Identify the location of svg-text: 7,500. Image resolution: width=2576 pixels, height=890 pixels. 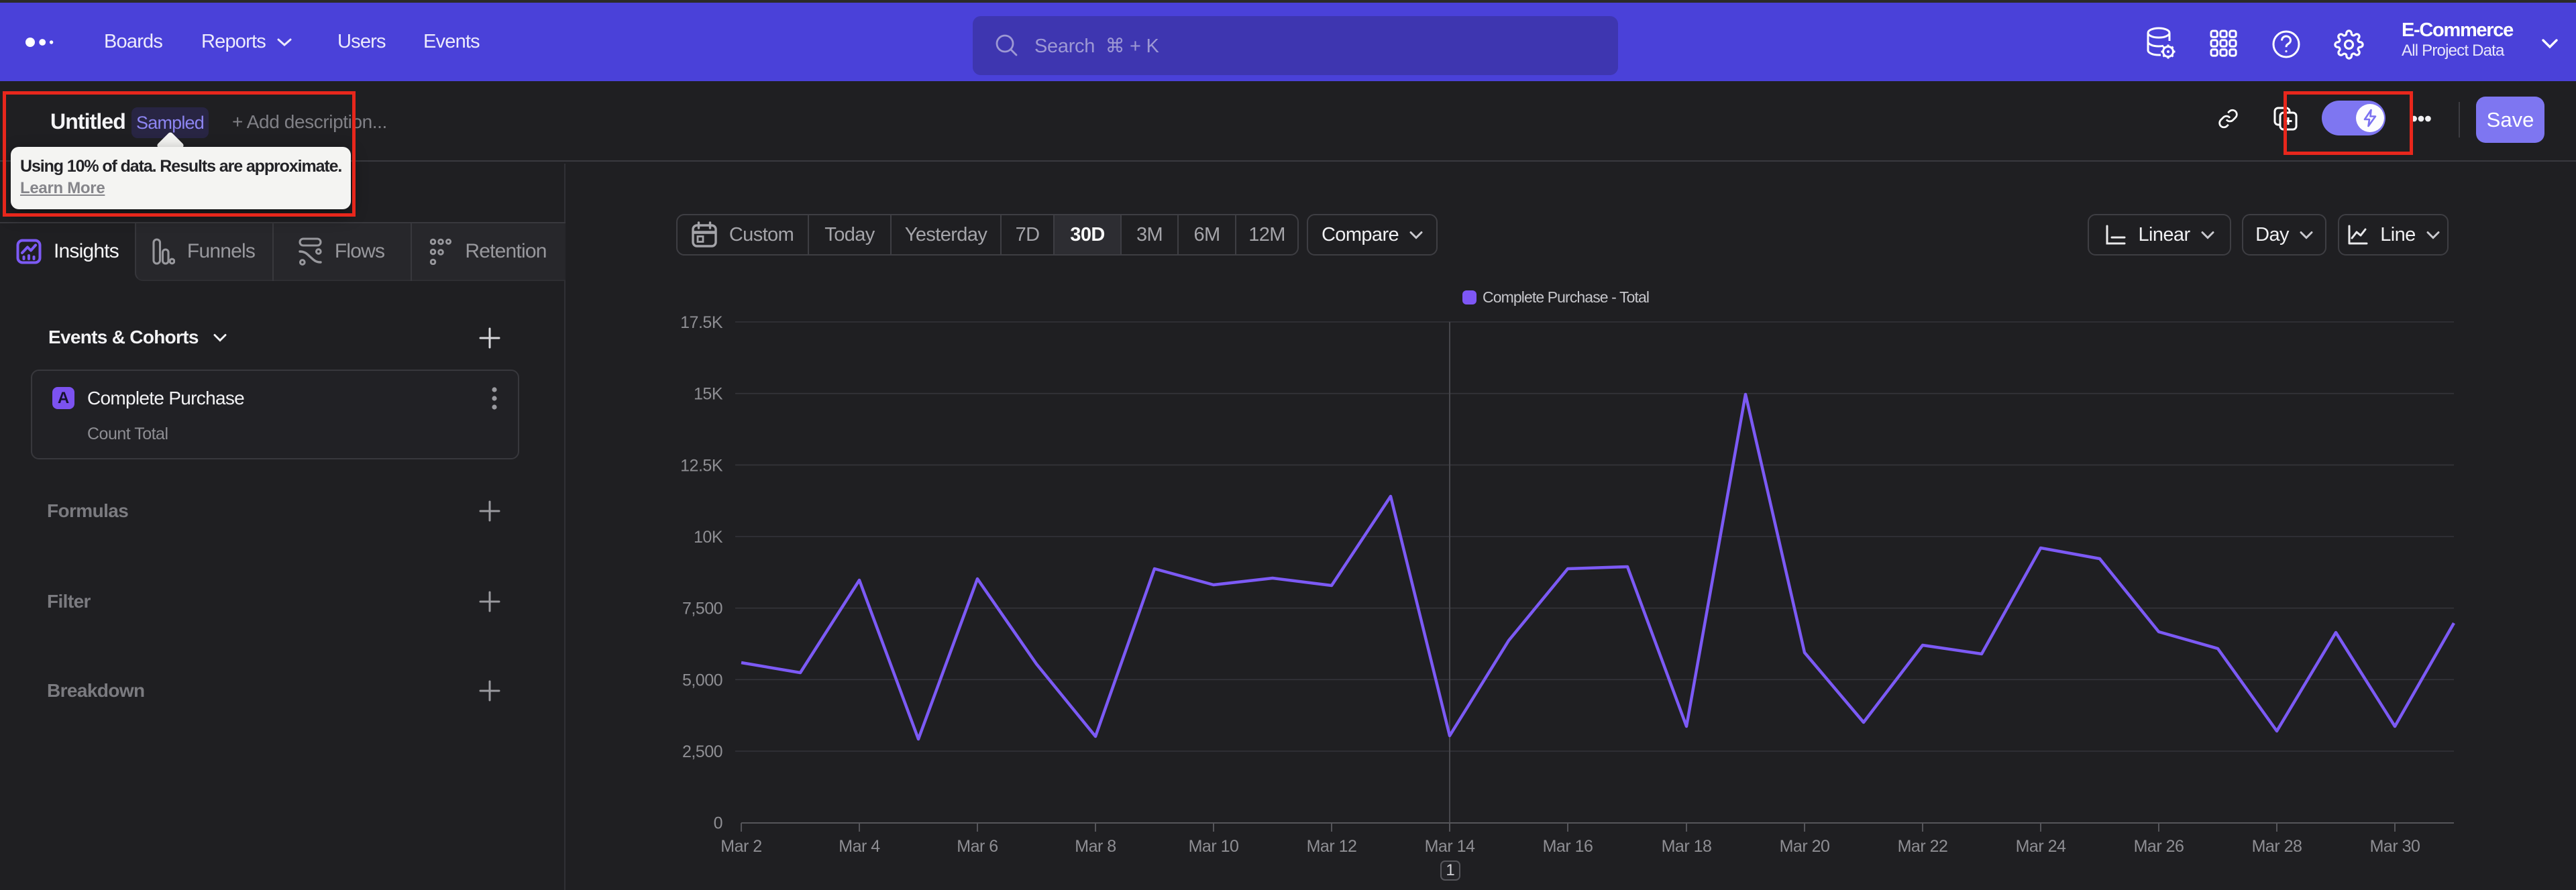
(702, 609).